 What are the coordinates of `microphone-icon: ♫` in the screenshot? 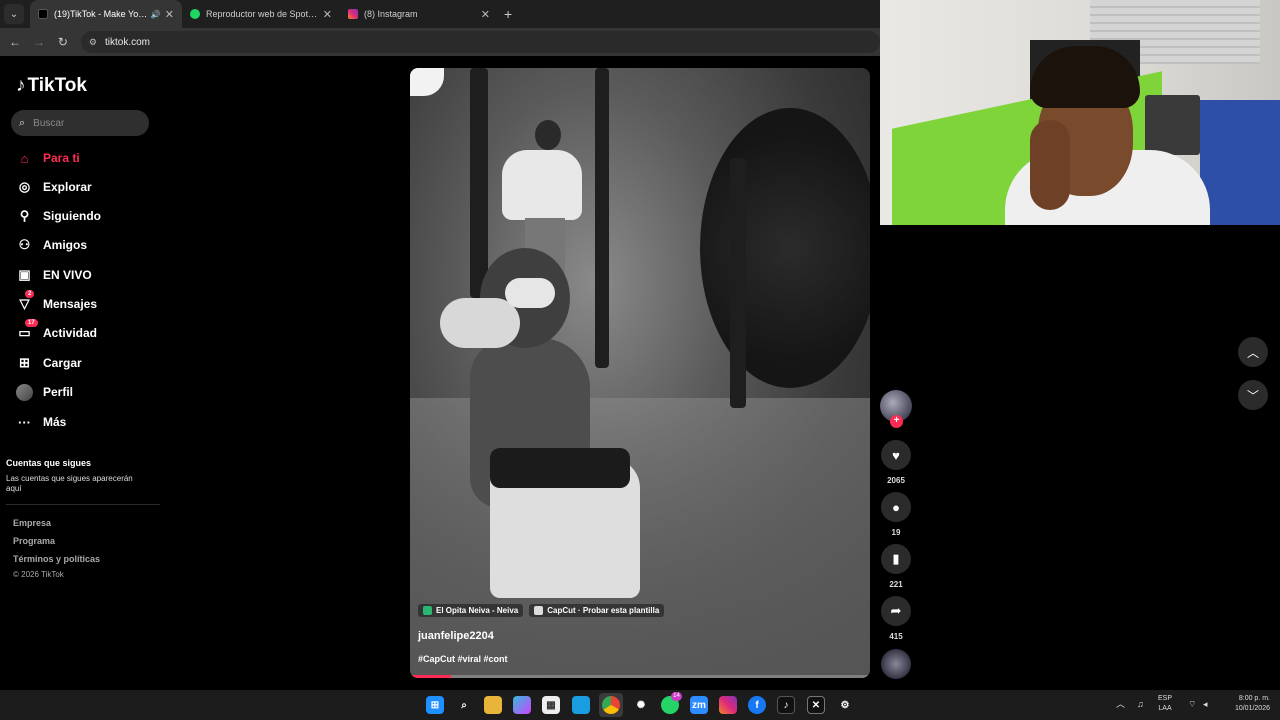 It's located at (1140, 704).